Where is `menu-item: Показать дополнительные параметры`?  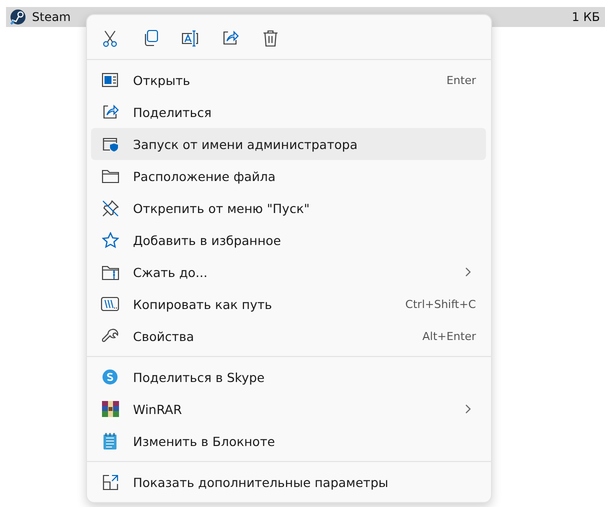 menu-item: Показать дополнительные параметры is located at coordinates (288, 482).